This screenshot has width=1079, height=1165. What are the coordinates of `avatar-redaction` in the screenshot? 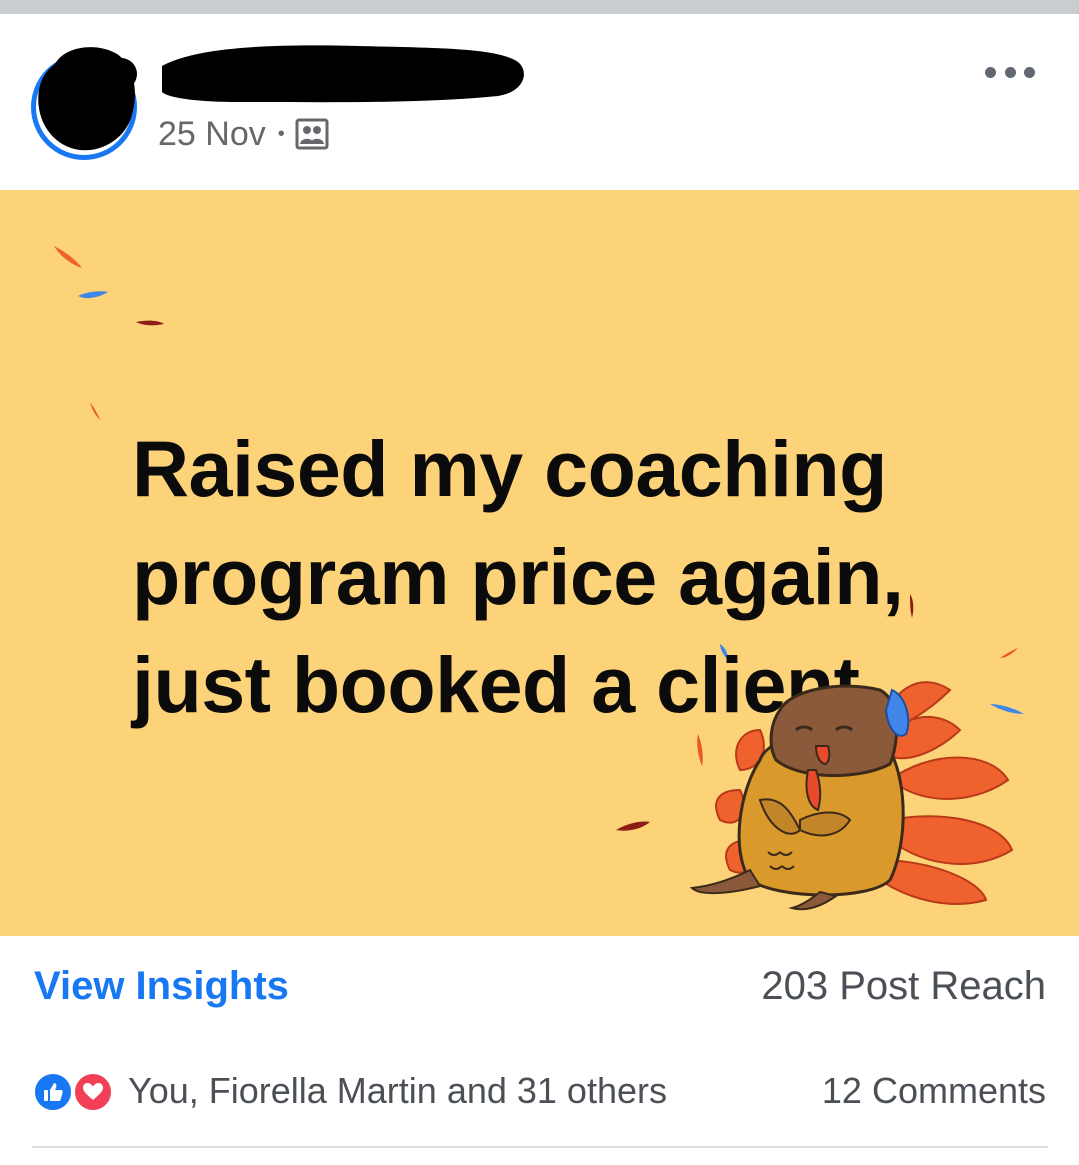 It's located at (87, 99).